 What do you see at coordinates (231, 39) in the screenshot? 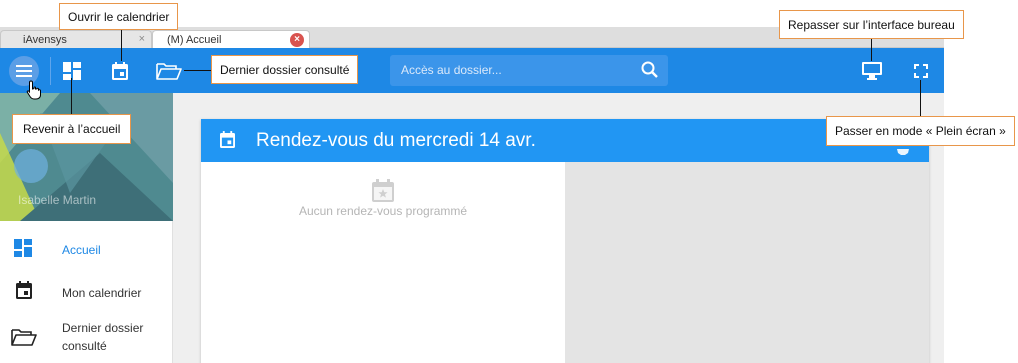
I see `browser-tab-accueil: (M) Accueil ×` at bounding box center [231, 39].